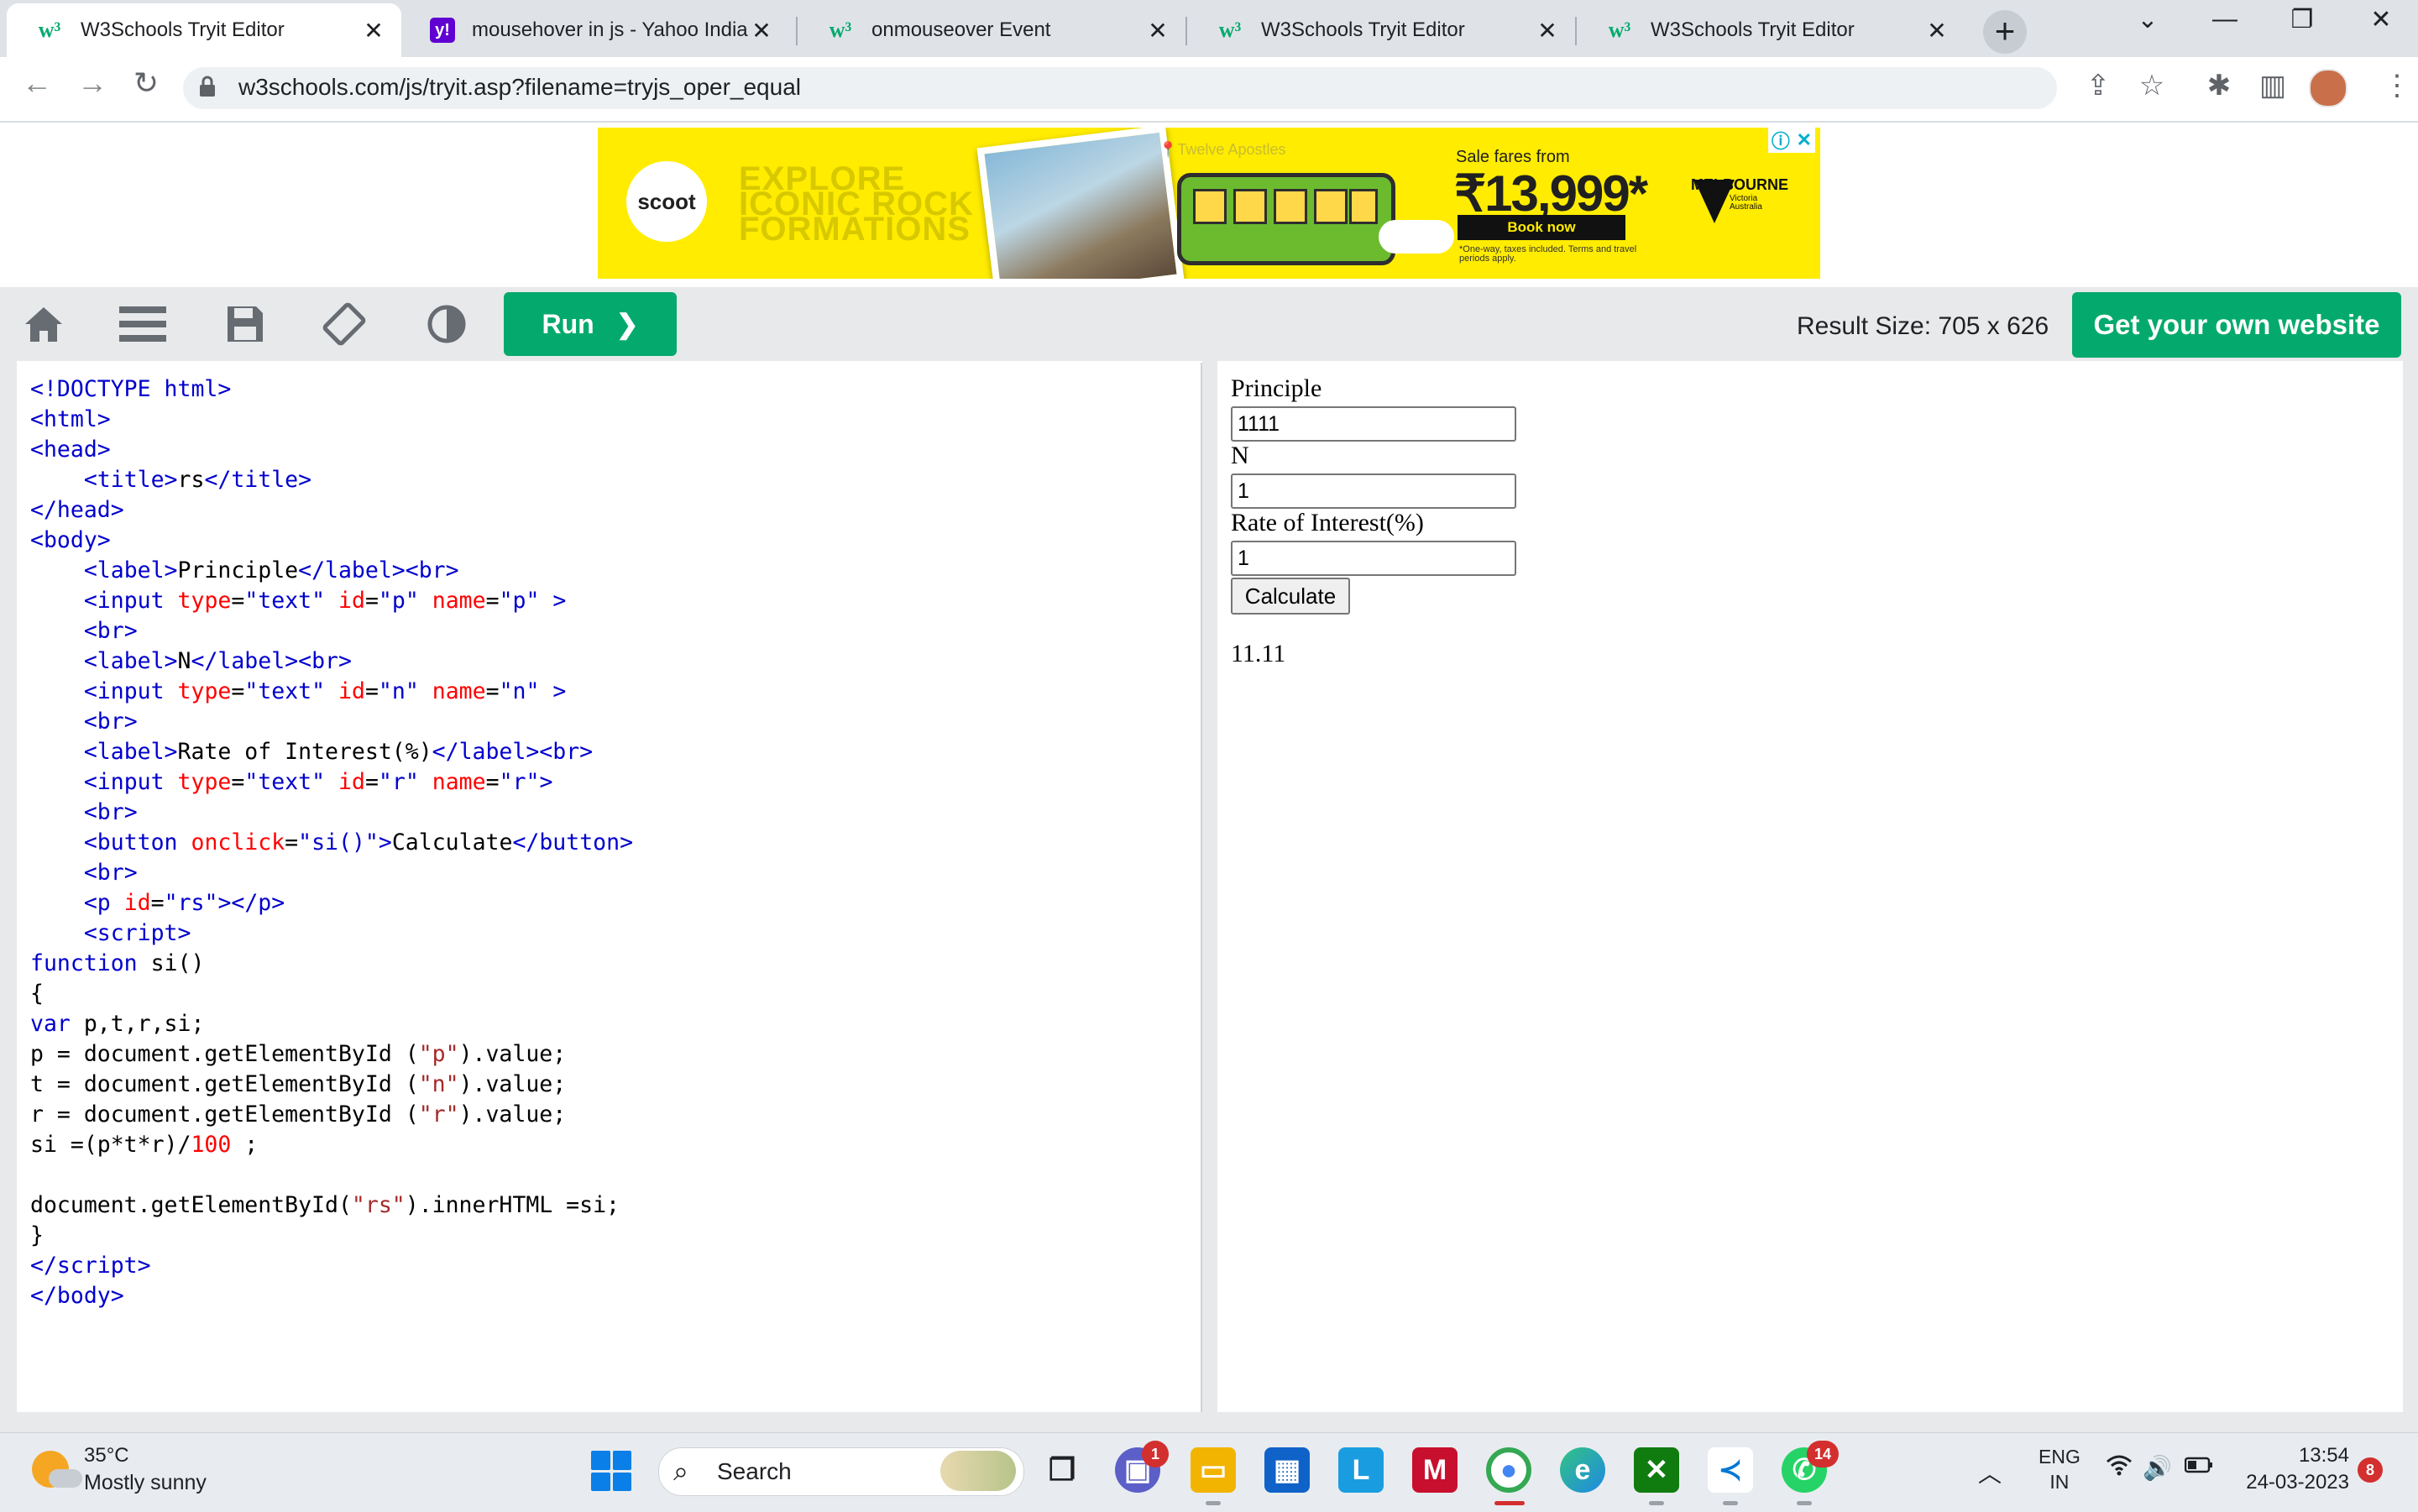 This screenshot has height=1512, width=2418. Describe the element at coordinates (2119, 1468) in the screenshot. I see `wifi-icon` at that location.